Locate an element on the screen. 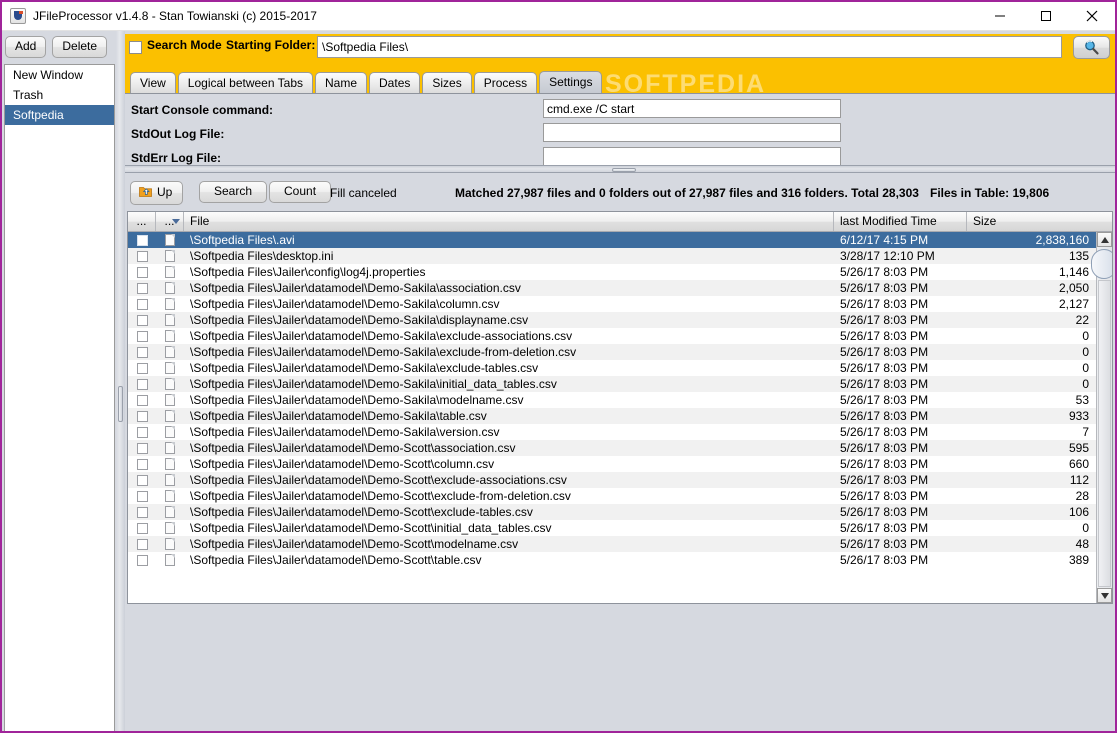 Image resolution: width=1117 pixels, height=733 pixels. up-button: Up is located at coordinates (157, 193).